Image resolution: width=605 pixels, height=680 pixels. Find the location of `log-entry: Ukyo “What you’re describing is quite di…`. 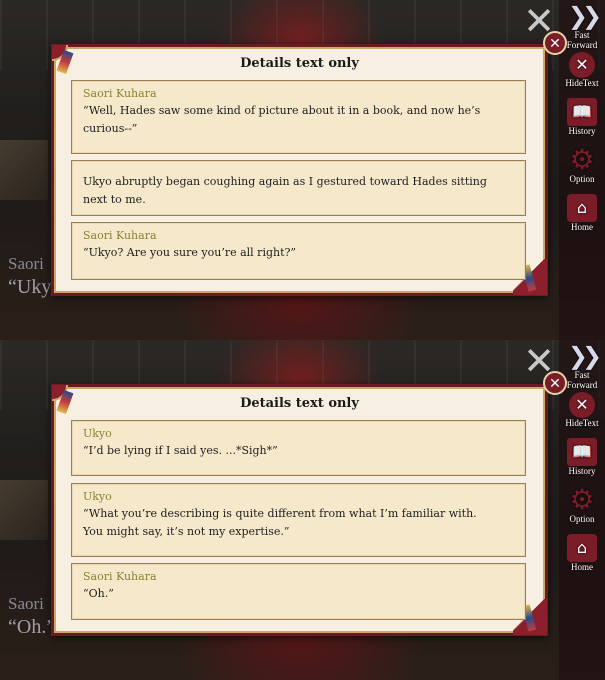

log-entry: Ukyo “What you’re describing is quite di… is located at coordinates (298, 520).